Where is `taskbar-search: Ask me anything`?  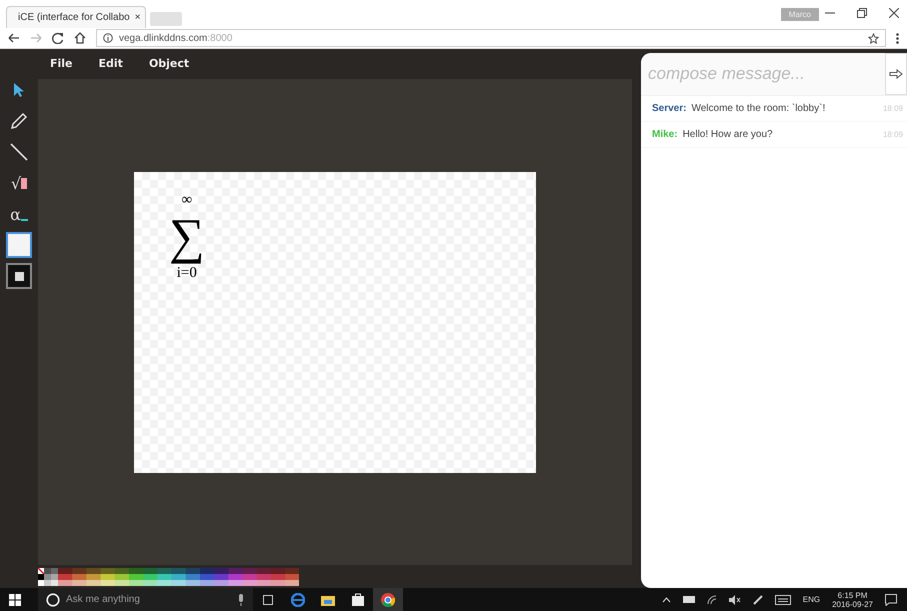 taskbar-search: Ask me anything is located at coordinates (145, 599).